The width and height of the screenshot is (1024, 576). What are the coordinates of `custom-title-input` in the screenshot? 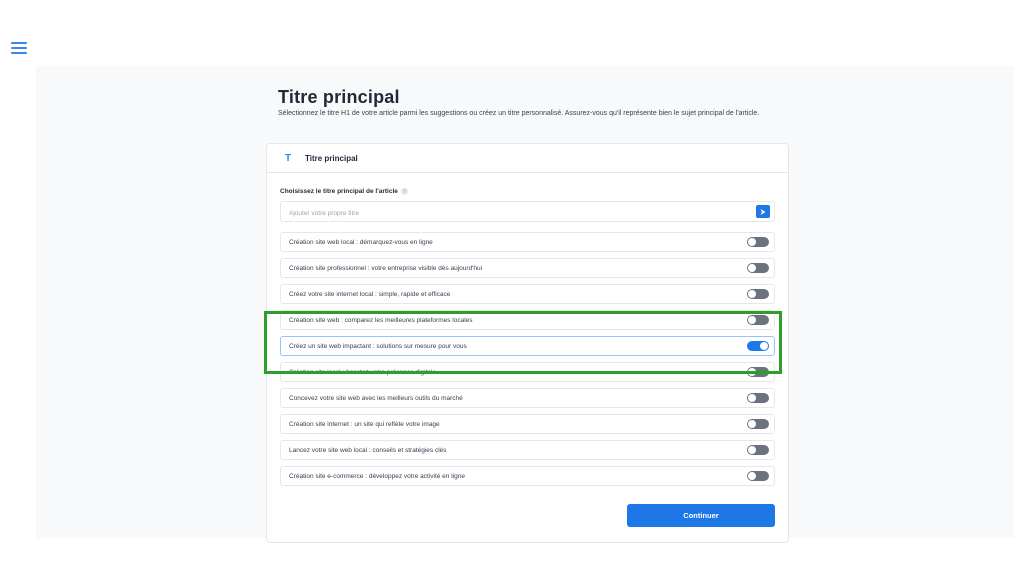 It's located at (511, 213).